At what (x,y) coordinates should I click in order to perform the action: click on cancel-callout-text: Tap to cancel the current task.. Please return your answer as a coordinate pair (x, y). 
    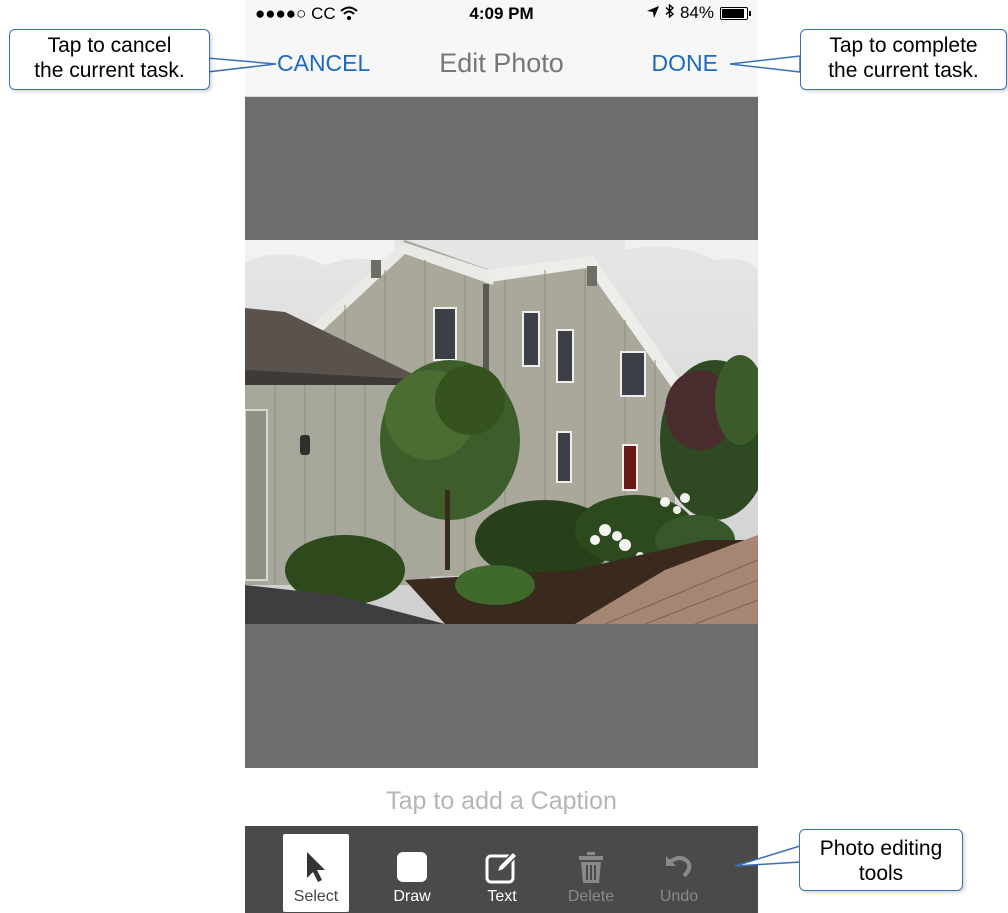
    Looking at the image, I should click on (109, 58).